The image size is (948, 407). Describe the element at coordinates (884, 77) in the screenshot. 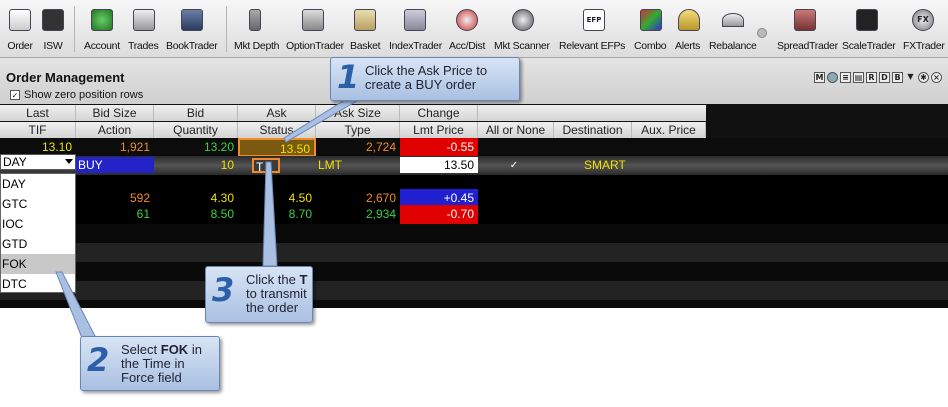

I see `d-icon: D` at that location.